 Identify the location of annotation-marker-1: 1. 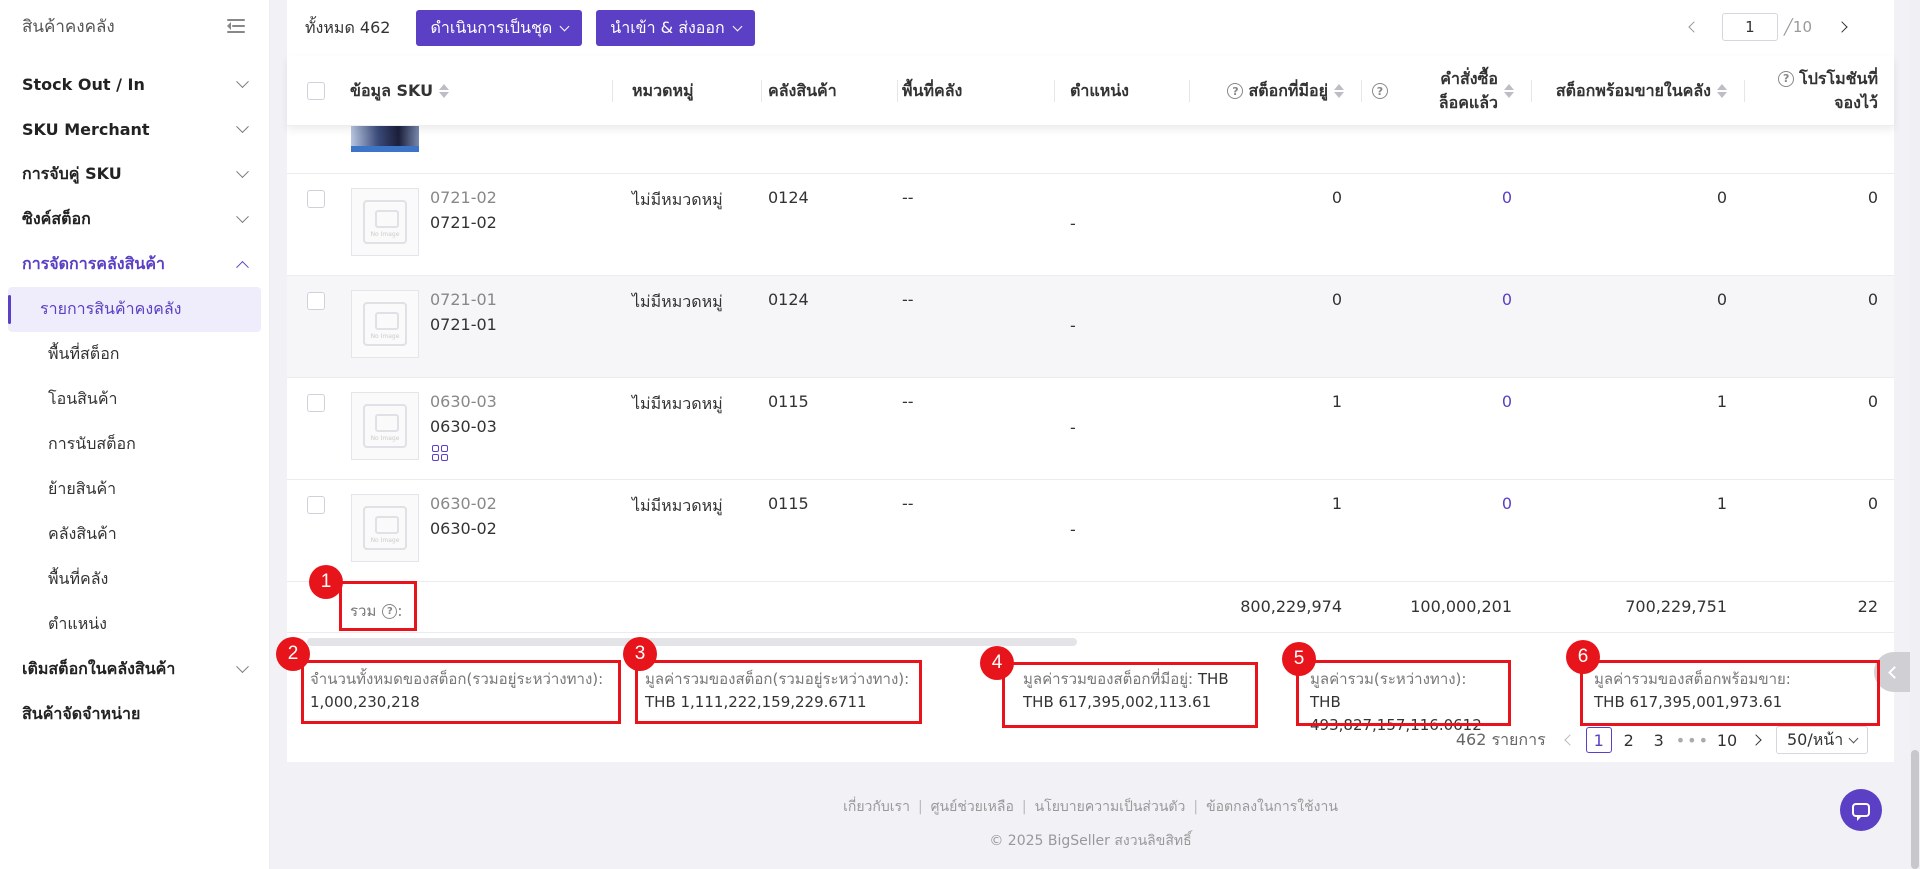
(326, 582).